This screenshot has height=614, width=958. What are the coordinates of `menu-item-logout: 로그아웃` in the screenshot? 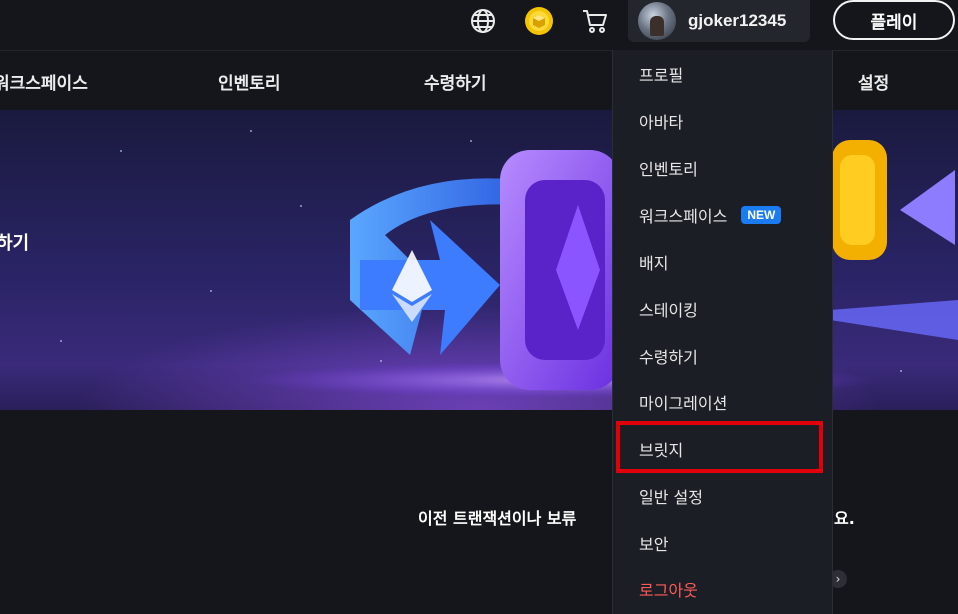 It's located at (668, 589).